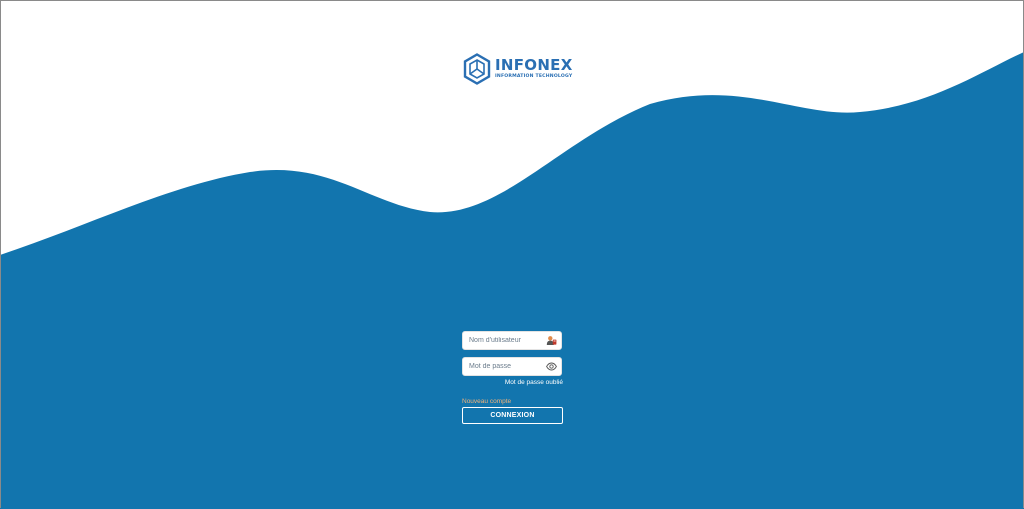 This screenshot has height=509, width=1024. Describe the element at coordinates (477, 69) in the screenshot. I see `hexagon-logo-icon` at that location.